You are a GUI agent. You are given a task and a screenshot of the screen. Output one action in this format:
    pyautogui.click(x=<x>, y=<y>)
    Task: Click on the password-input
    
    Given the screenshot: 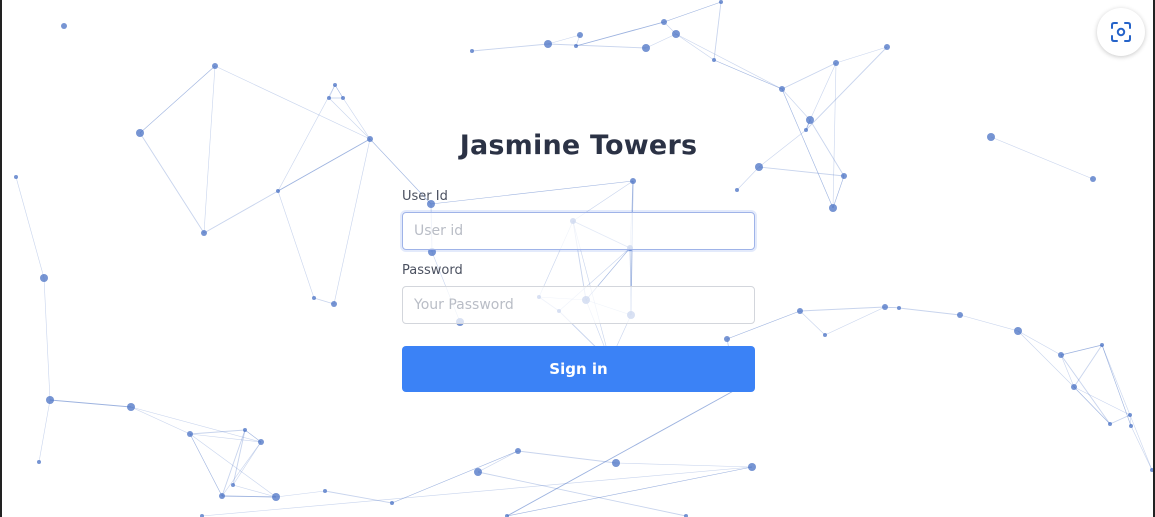 What is the action you would take?
    pyautogui.click(x=578, y=305)
    